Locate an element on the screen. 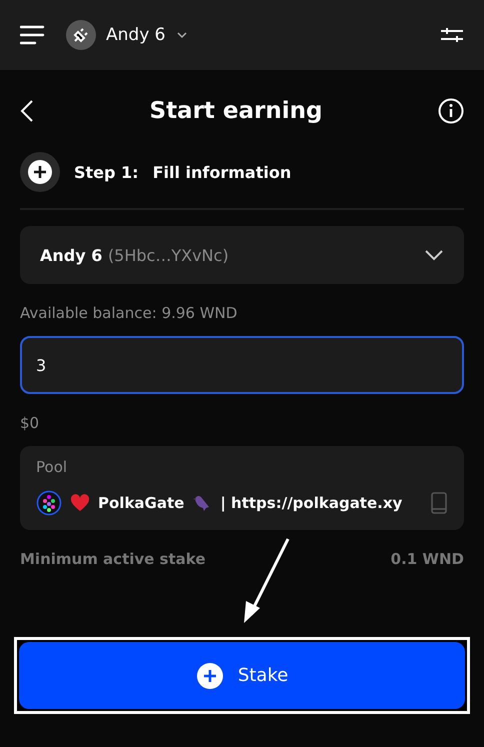 Image resolution: width=484 pixels, height=747 pixels. stake-button: Stake is located at coordinates (242, 675).